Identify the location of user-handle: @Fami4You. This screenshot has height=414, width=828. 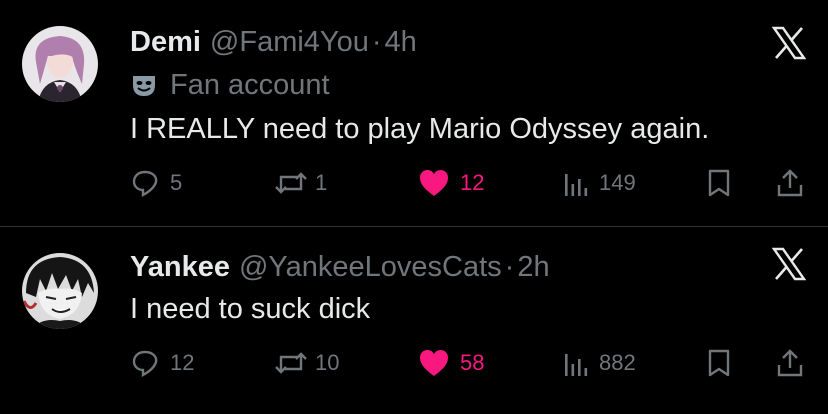
(289, 42).